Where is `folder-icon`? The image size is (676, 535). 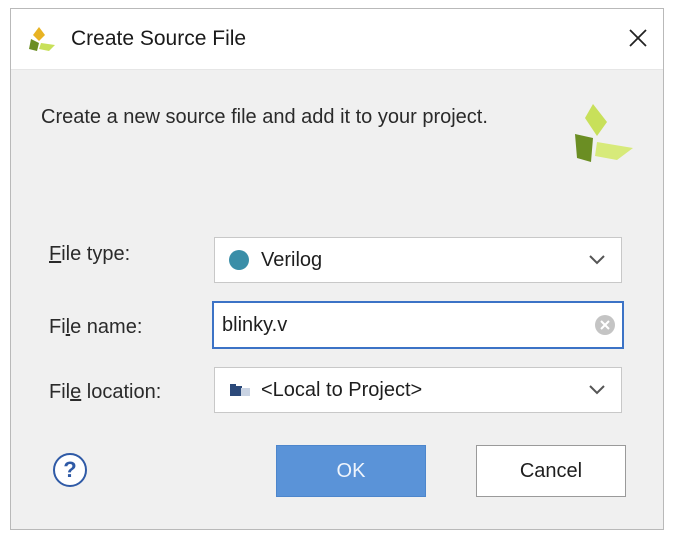
folder-icon is located at coordinates (240, 390).